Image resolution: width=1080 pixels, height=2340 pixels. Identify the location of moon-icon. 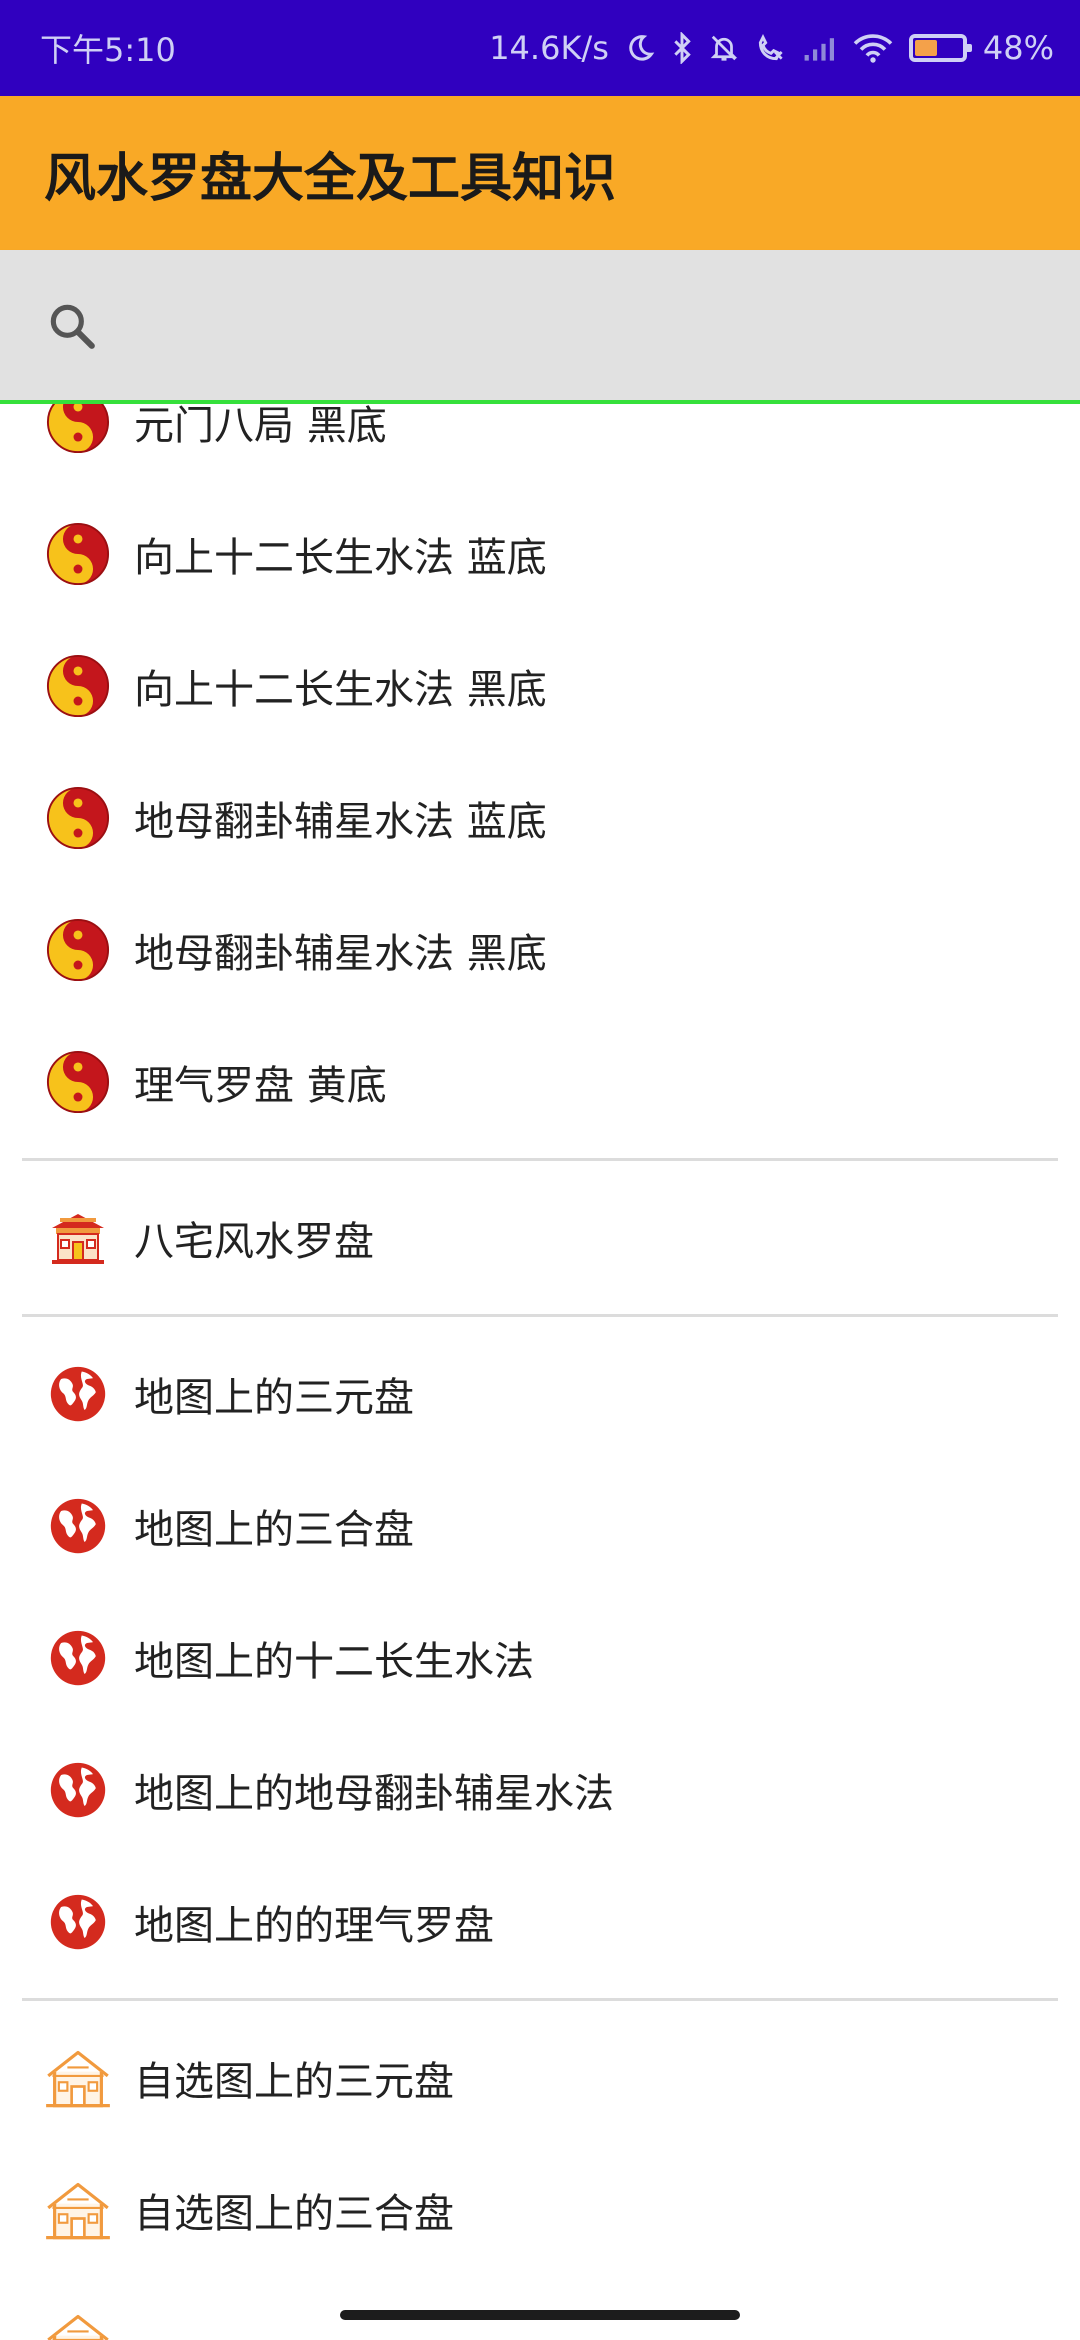
(640, 48).